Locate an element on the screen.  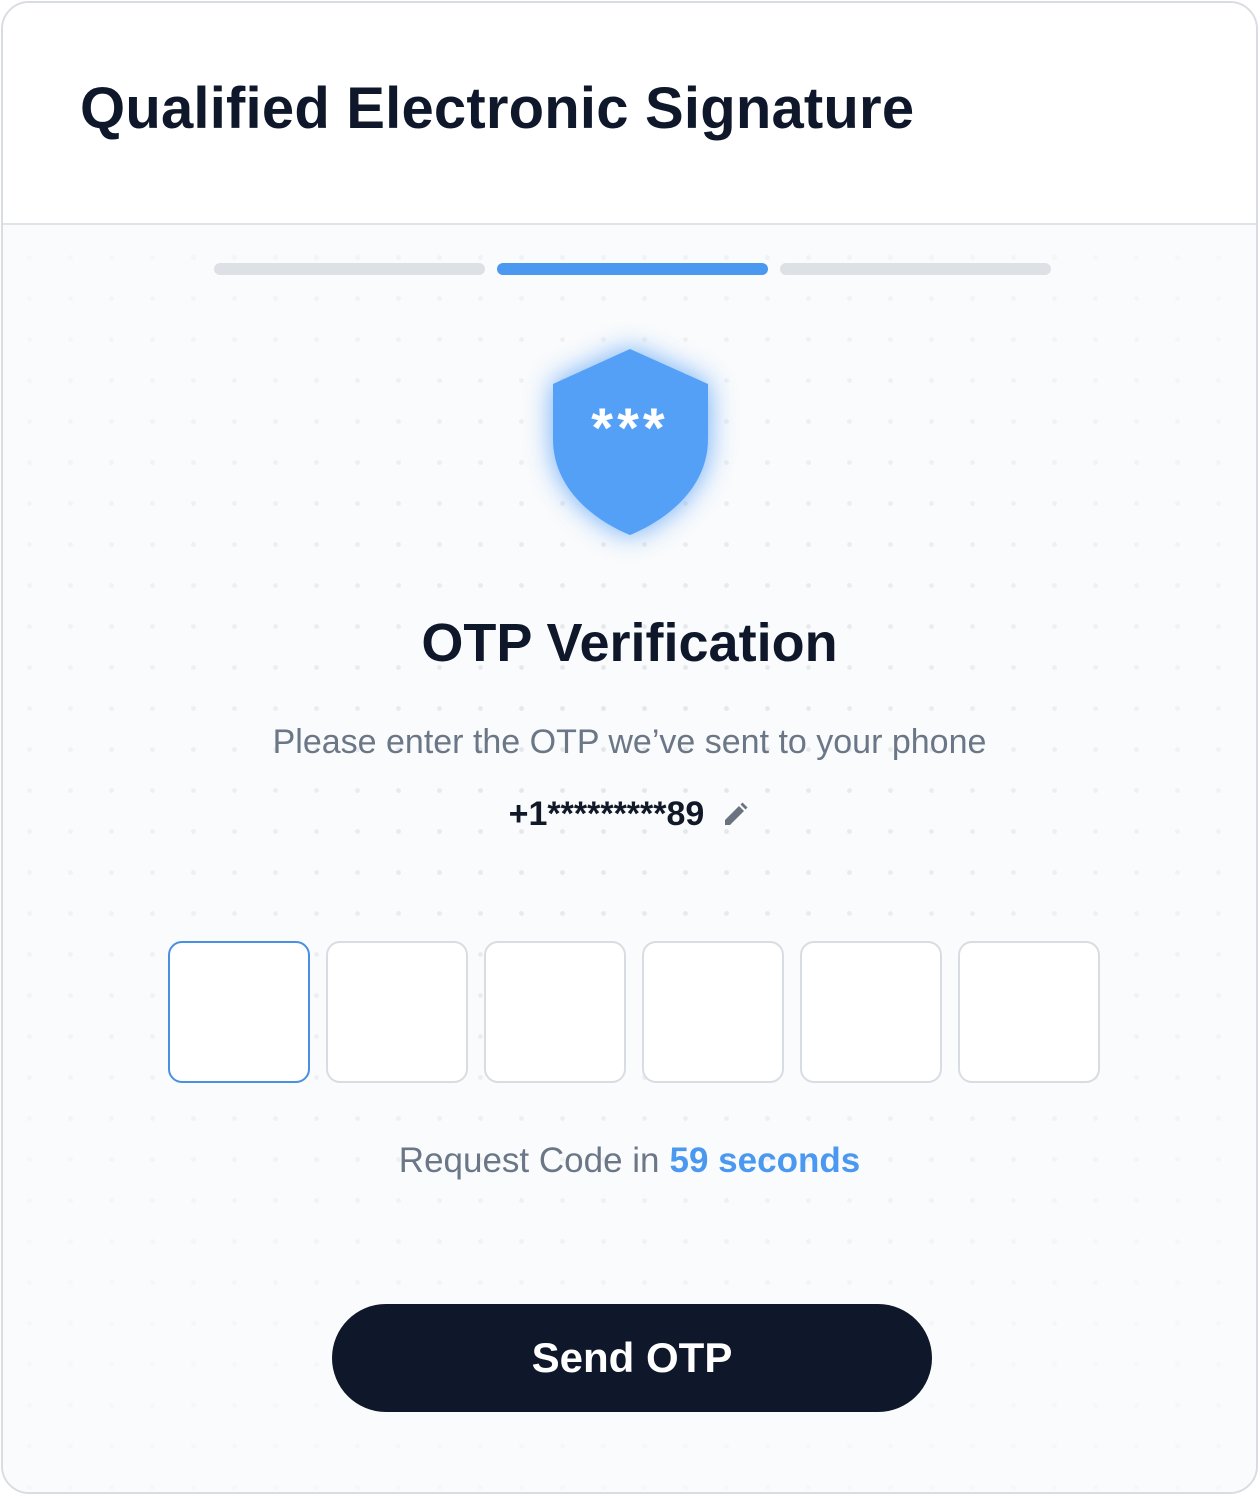
card-header: Qualified Electronic Signature is located at coordinates (629, 114).